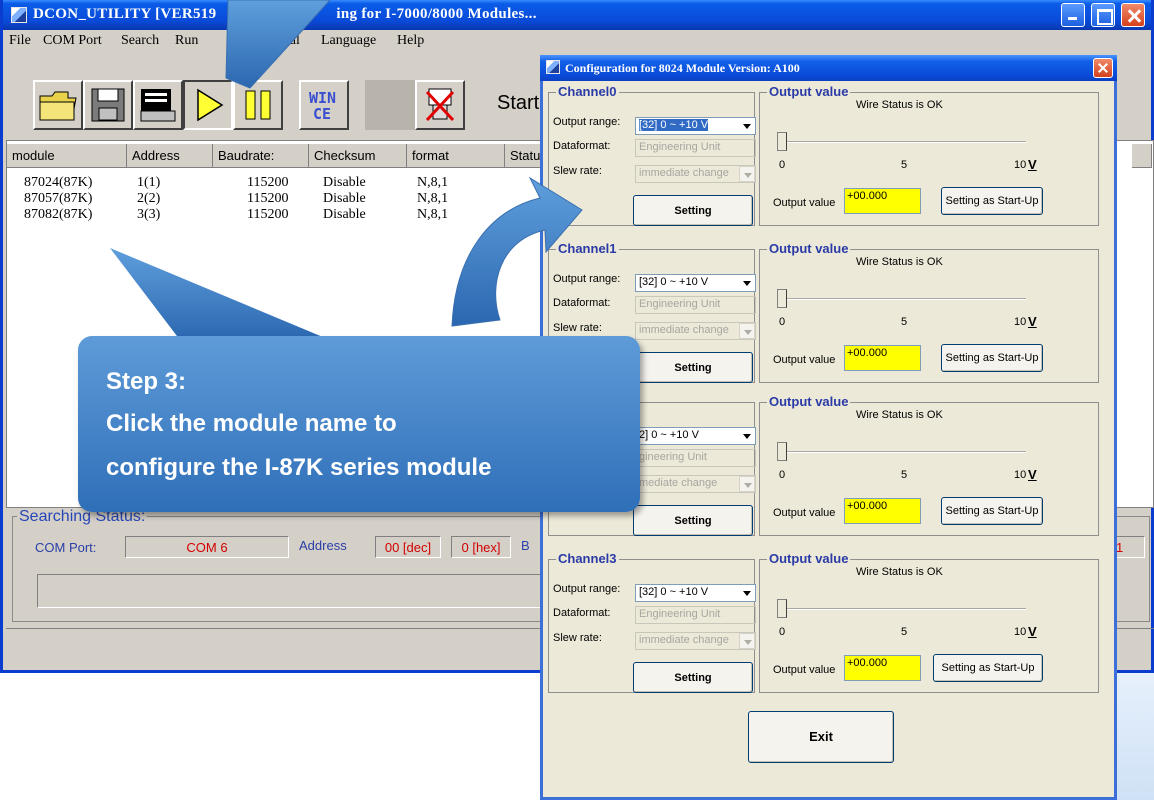  I want to click on exit-button: Exit, so click(821, 737).